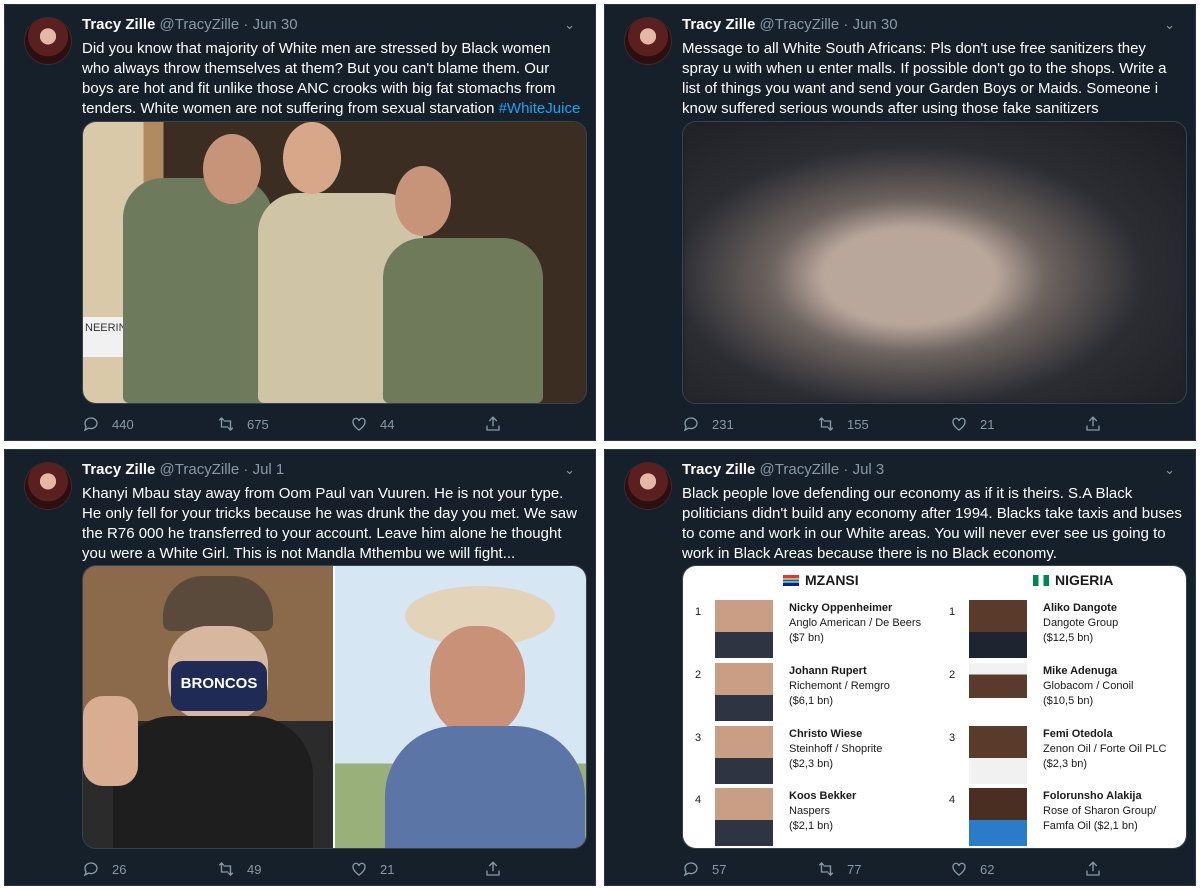  What do you see at coordinates (952, 800) in the screenshot?
I see `rank: 4` at bounding box center [952, 800].